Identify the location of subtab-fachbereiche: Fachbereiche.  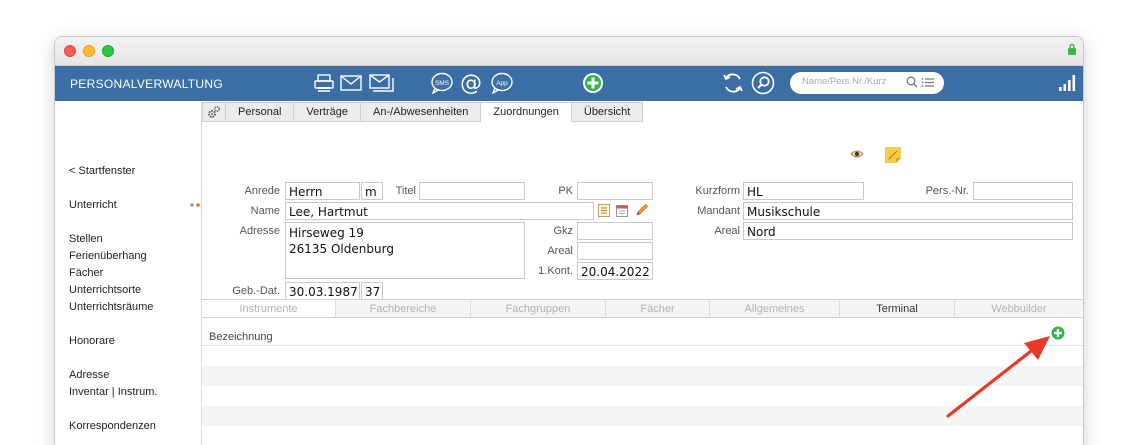
(403, 308).